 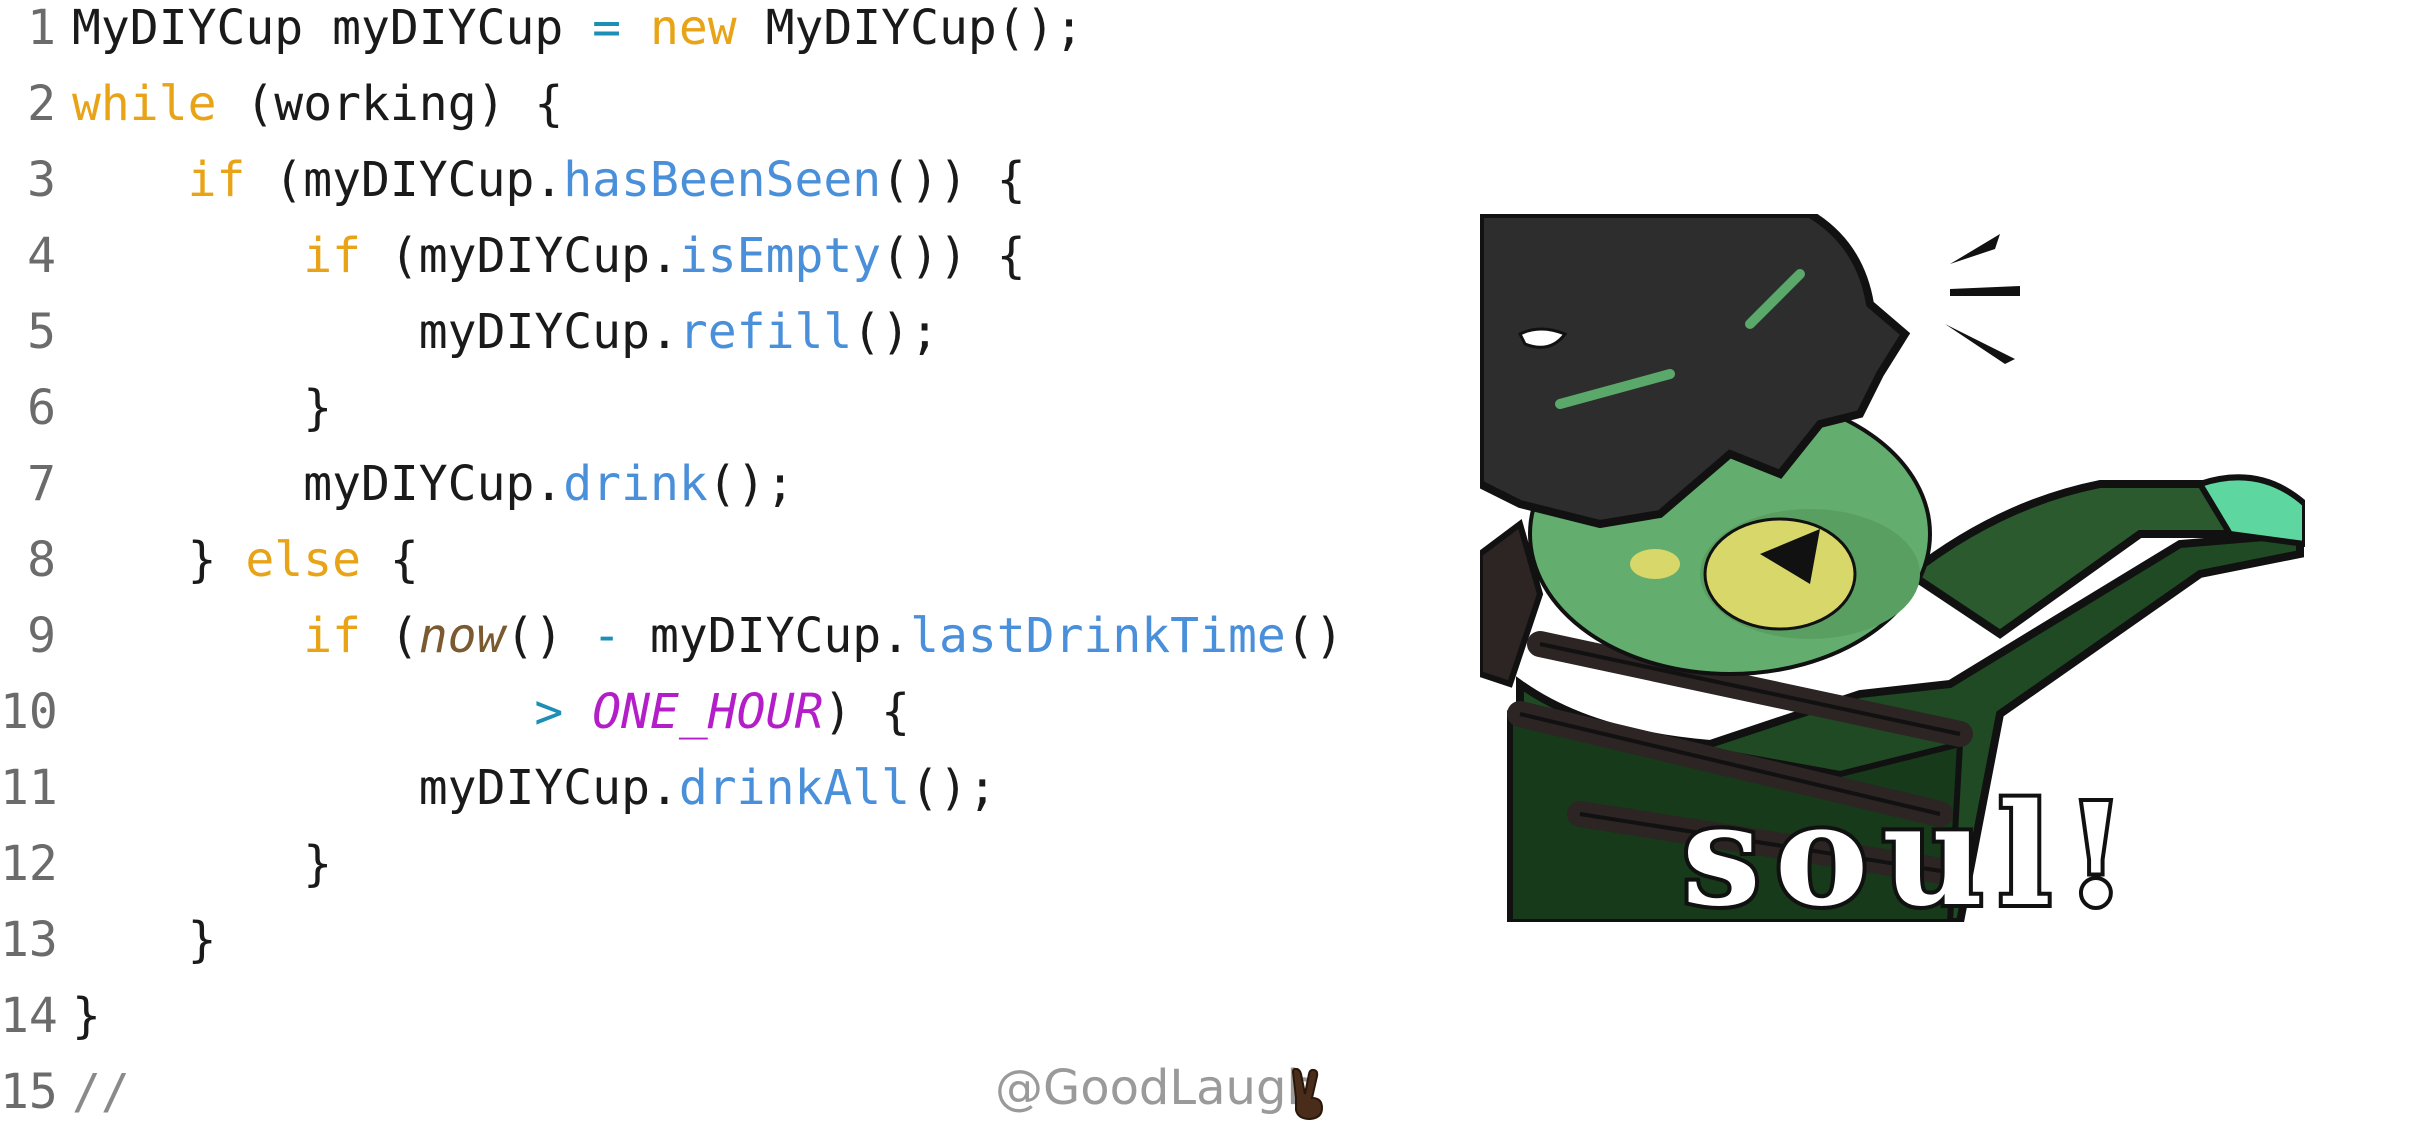 What do you see at coordinates (462, 636) in the screenshot?
I see `code-token: now` at bounding box center [462, 636].